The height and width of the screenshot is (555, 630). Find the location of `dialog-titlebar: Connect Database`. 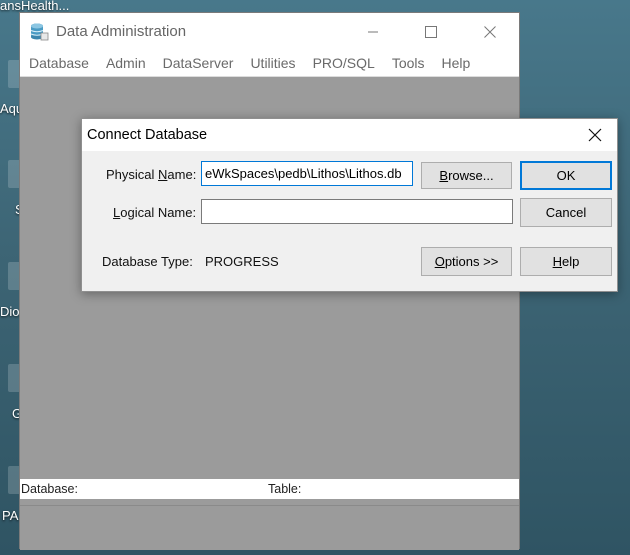

dialog-titlebar: Connect Database is located at coordinates (349, 135).